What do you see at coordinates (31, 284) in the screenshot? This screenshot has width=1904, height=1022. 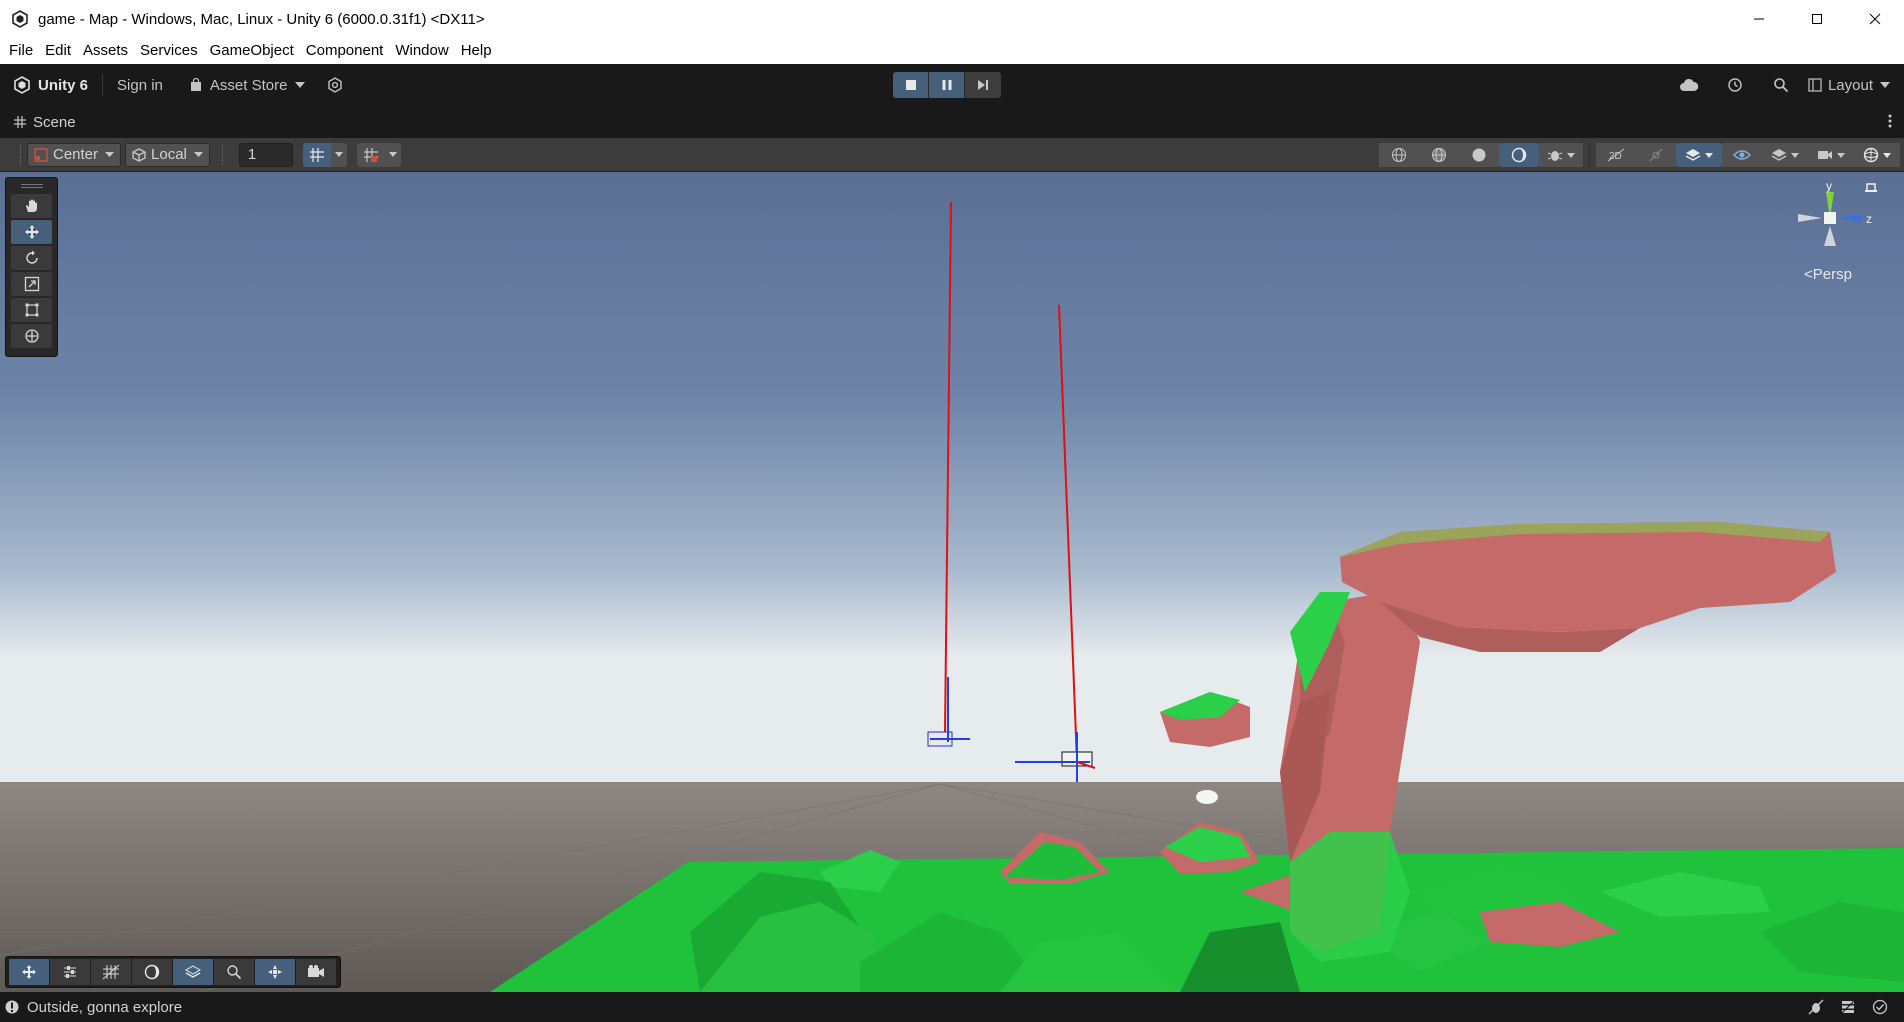 I see `scale-tool-button` at bounding box center [31, 284].